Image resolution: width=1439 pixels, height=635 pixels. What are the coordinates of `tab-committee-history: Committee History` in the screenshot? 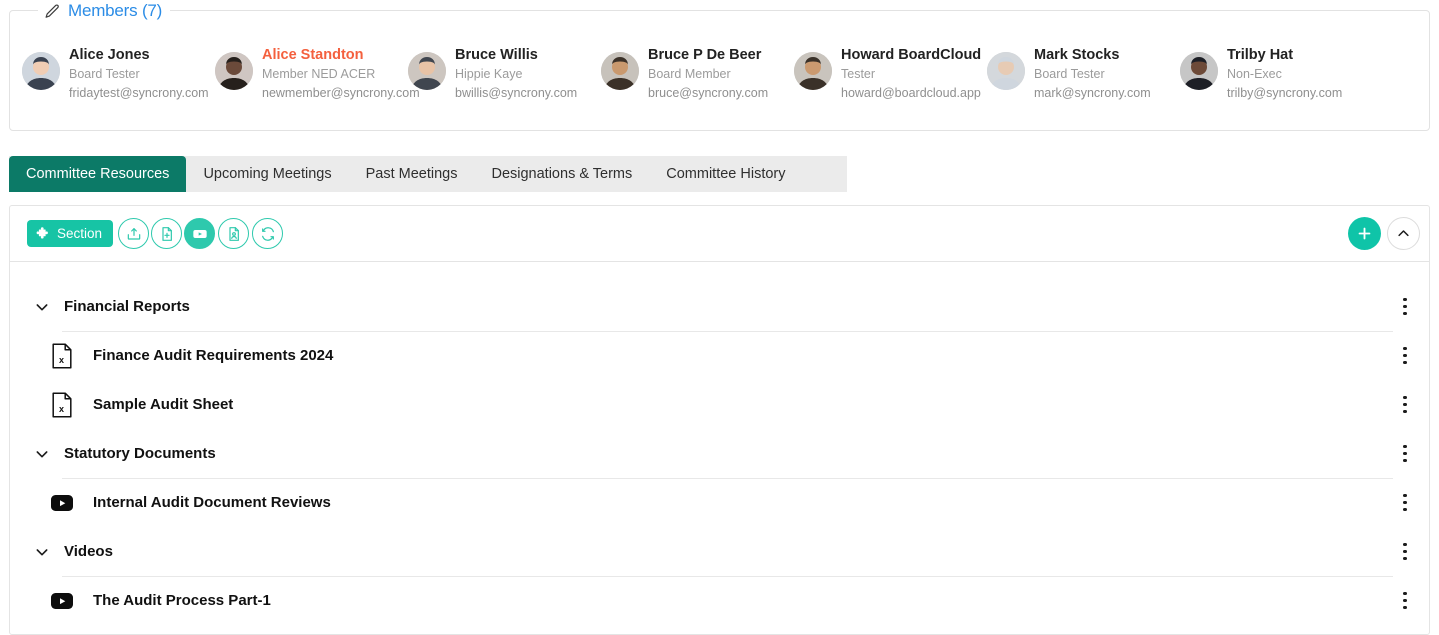 It's located at (725, 174).